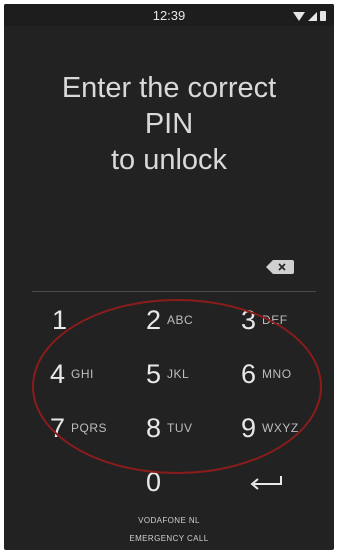 Image resolution: width=338 pixels, height=554 pixels. Describe the element at coordinates (196, 320) in the screenshot. I see `key-2: 2 ABC` at that location.